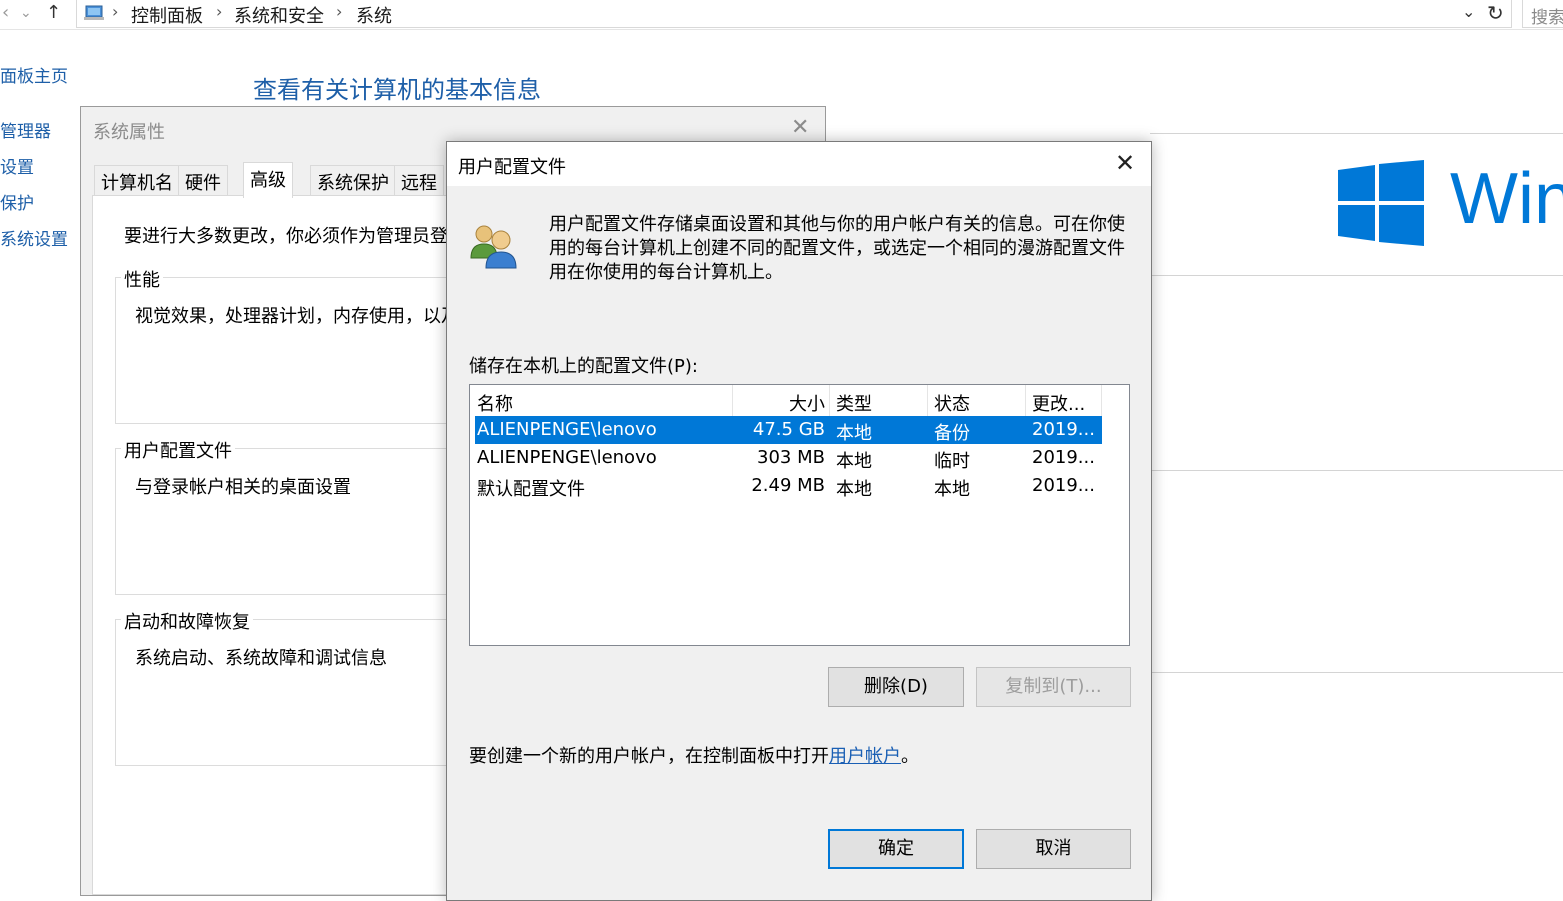 This screenshot has width=1563, height=901. I want to click on tab-system-protection: 系统保护, so click(353, 180).